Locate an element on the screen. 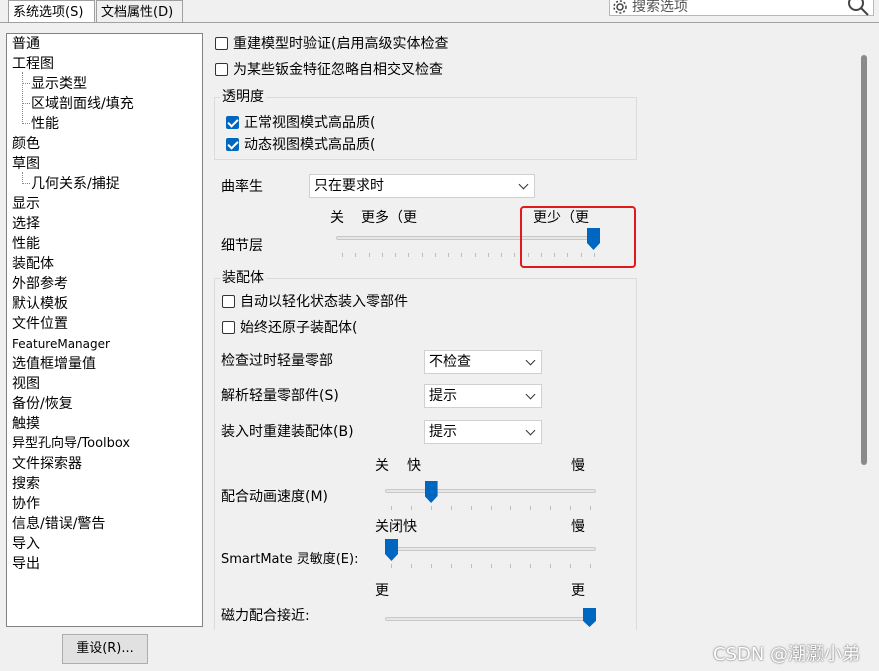  tree-item-default-templates: 默认模板 is located at coordinates (40, 304).